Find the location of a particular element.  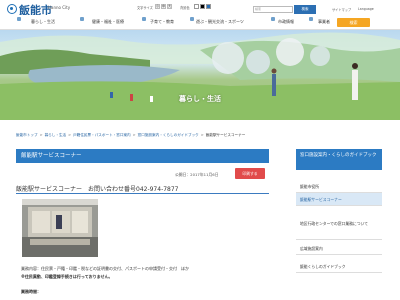

sidebar-item-station-corner: 飯能駅サービスコーナー is located at coordinates (339, 199).